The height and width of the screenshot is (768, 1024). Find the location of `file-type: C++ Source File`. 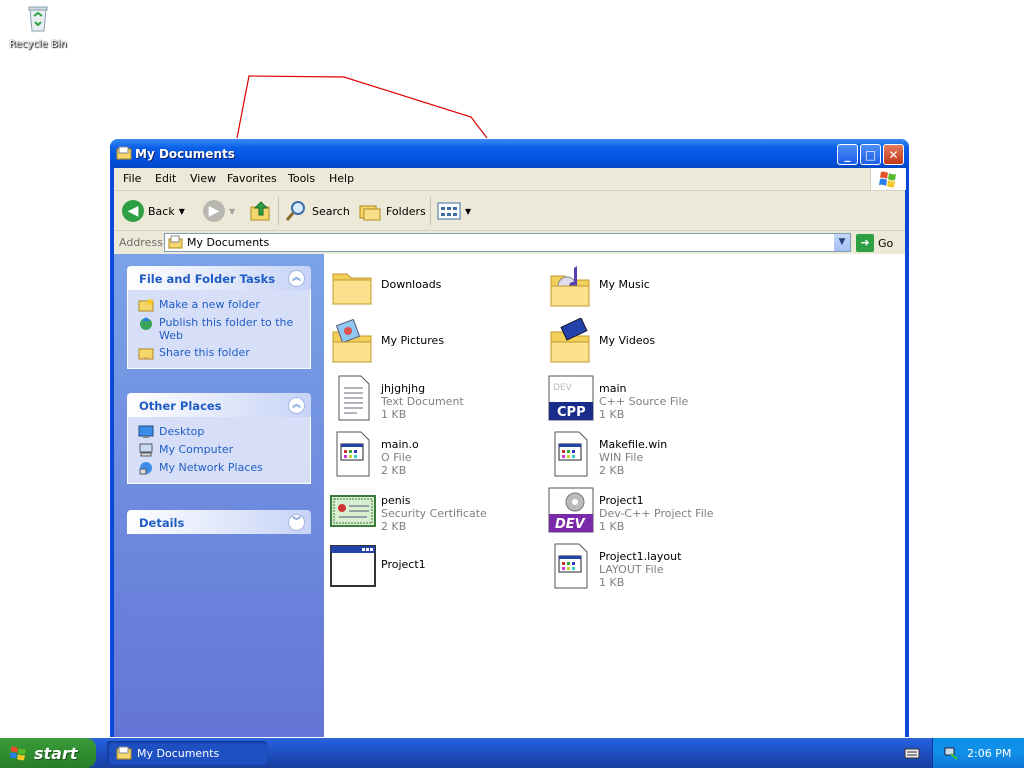

file-type: C++ Source File is located at coordinates (644, 401).